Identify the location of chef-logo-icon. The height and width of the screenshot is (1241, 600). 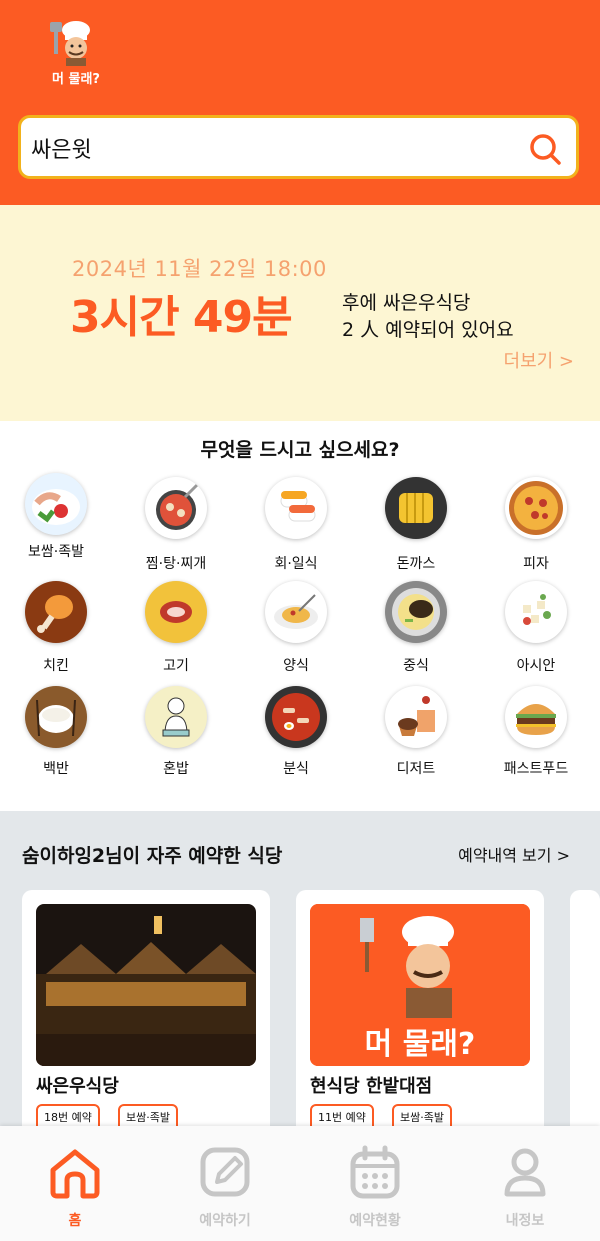
(70, 43).